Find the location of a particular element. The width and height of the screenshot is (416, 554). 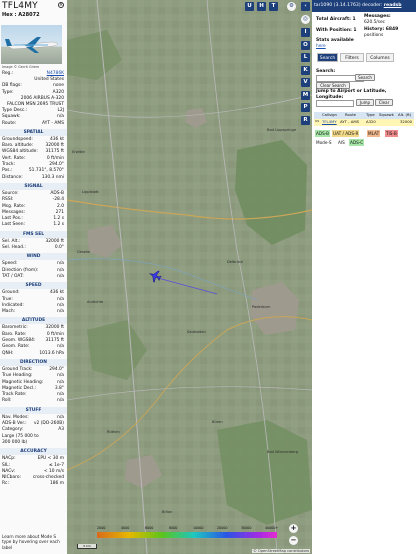

side-button-k: K is located at coordinates (305, 70).